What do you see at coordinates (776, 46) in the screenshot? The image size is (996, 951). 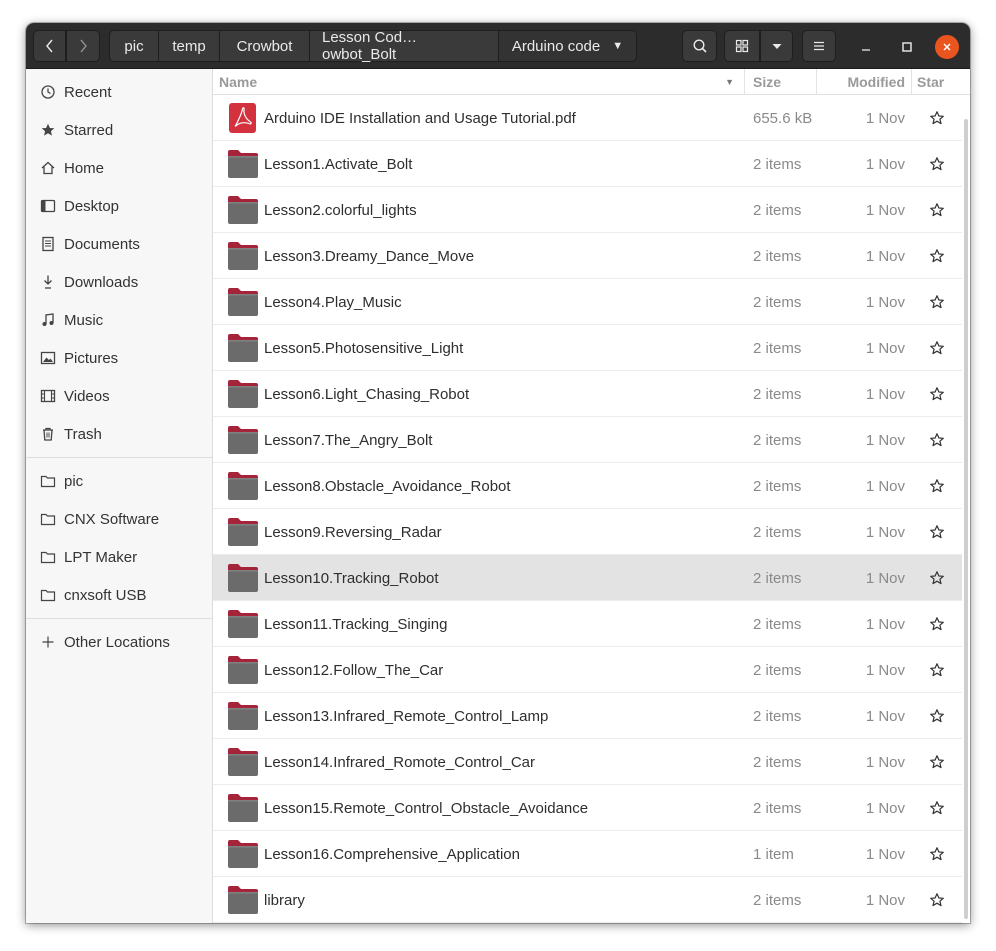 I see `view-options-button` at bounding box center [776, 46].